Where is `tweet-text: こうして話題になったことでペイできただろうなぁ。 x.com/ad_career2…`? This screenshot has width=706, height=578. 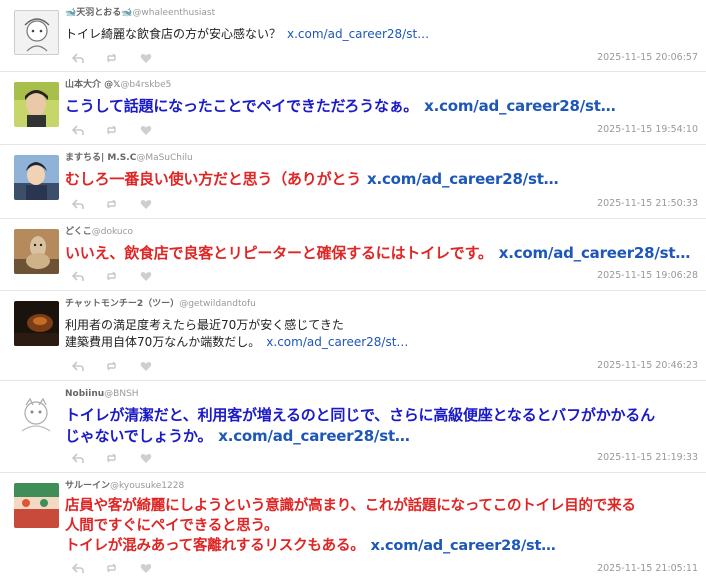 tweet-text: こうして話題になったことでペイできただろうなぁ。 x.com/ad_career2… is located at coordinates (380, 106).